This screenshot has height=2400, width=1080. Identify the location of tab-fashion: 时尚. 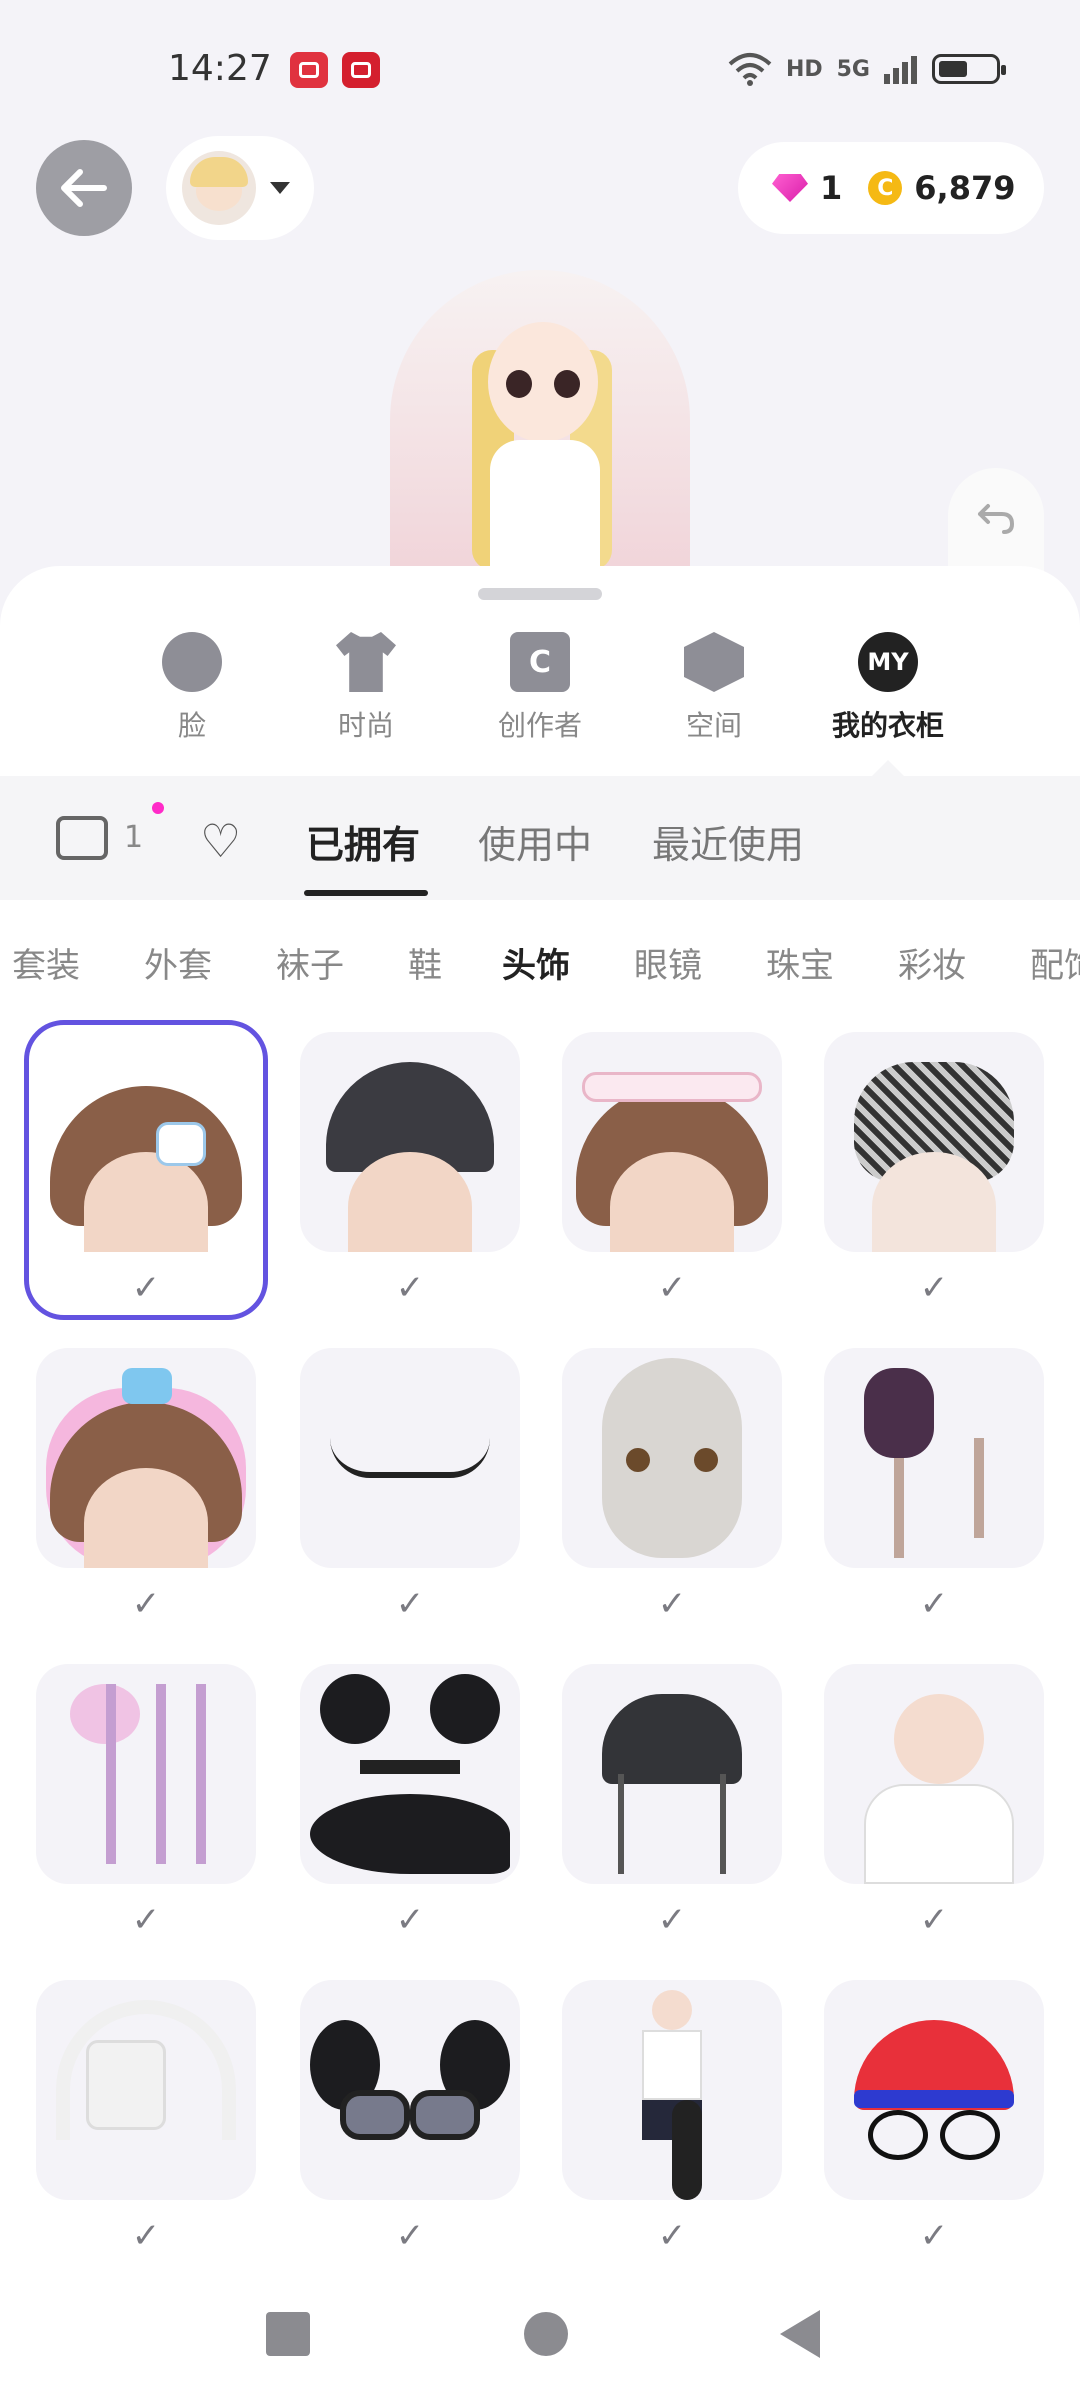
(366, 688).